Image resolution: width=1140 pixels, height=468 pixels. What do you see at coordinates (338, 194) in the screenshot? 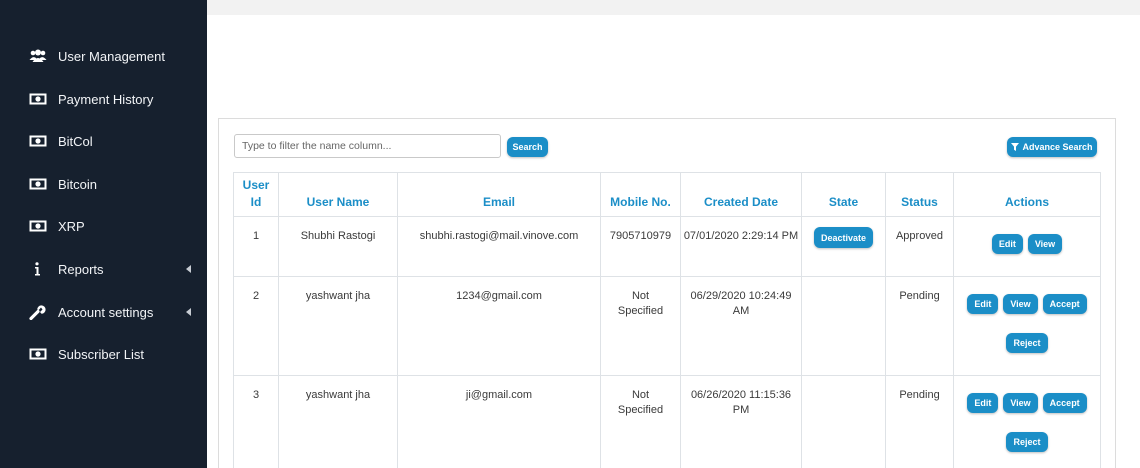
I see `col-header-user-name: User Name` at bounding box center [338, 194].